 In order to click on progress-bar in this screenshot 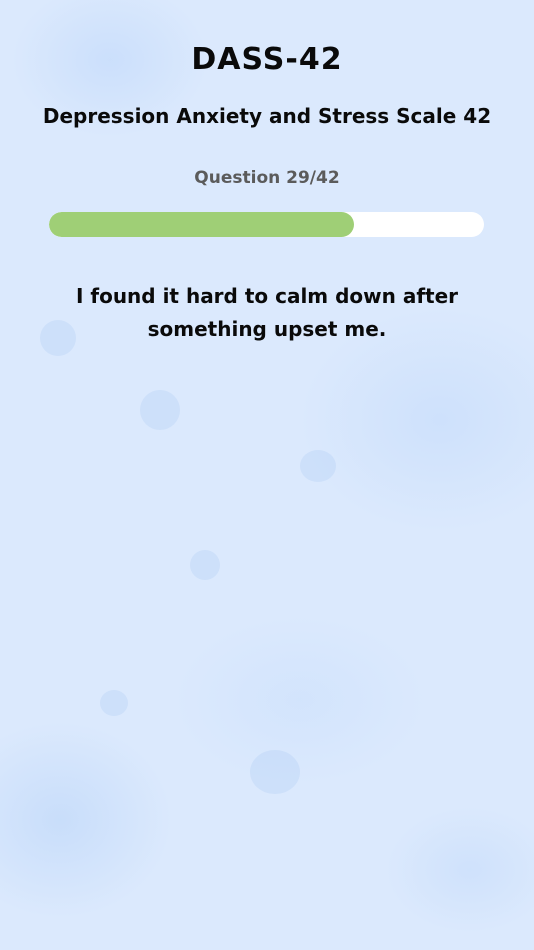, I will do `click(266, 224)`.